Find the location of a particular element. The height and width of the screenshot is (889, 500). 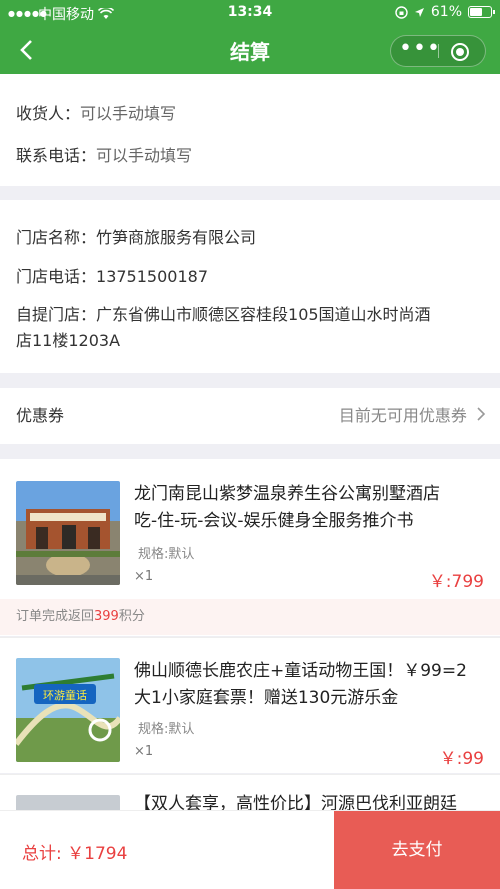

coupon-row: 优惠券 目前无可用优惠券 is located at coordinates (250, 416).